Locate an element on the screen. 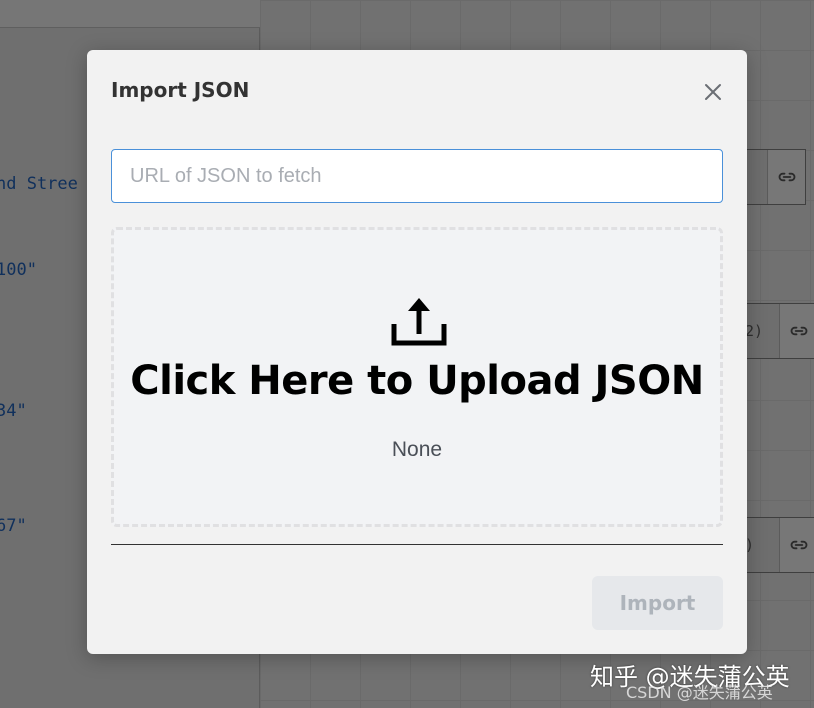 Image resolution: width=814 pixels, height=708 pixels. background-code-line: nd Stree is located at coordinates (39, 184).